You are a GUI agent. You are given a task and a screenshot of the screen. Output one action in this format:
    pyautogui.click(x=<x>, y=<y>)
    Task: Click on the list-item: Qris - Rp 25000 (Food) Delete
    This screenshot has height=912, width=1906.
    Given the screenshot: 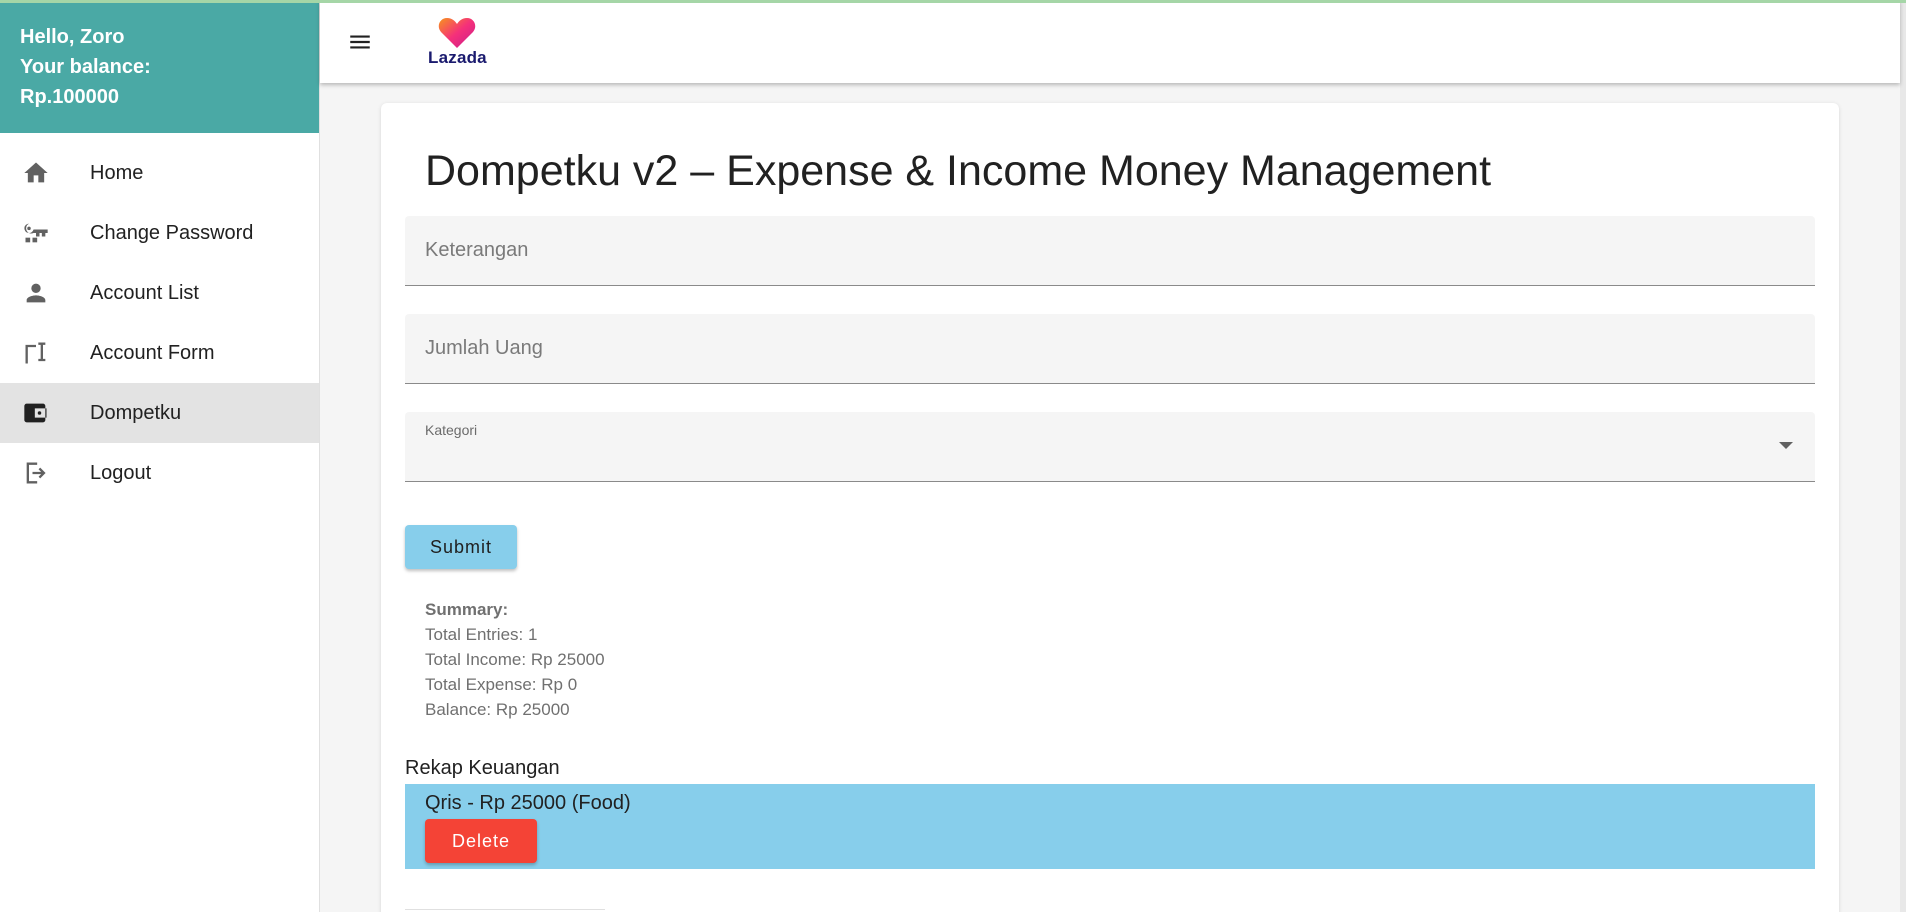 What is the action you would take?
    pyautogui.click(x=1110, y=826)
    